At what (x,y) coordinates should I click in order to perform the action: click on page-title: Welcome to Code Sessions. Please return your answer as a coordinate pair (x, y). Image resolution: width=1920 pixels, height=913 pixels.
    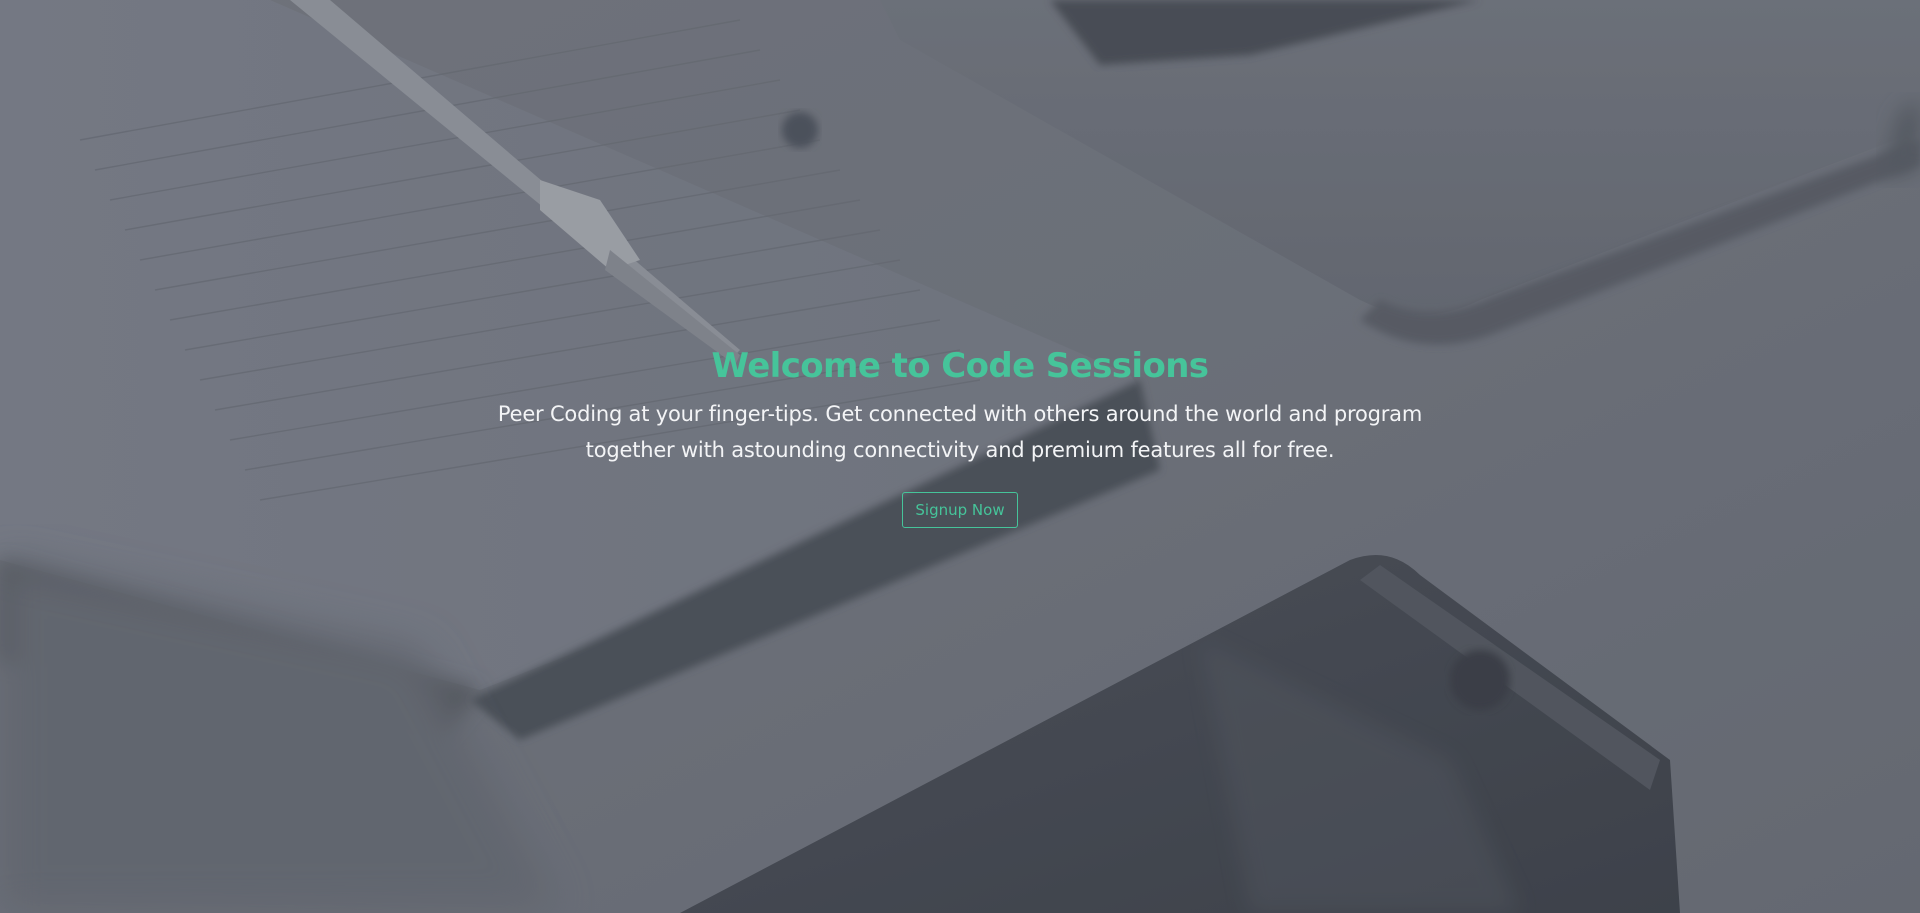
    Looking at the image, I should click on (960, 366).